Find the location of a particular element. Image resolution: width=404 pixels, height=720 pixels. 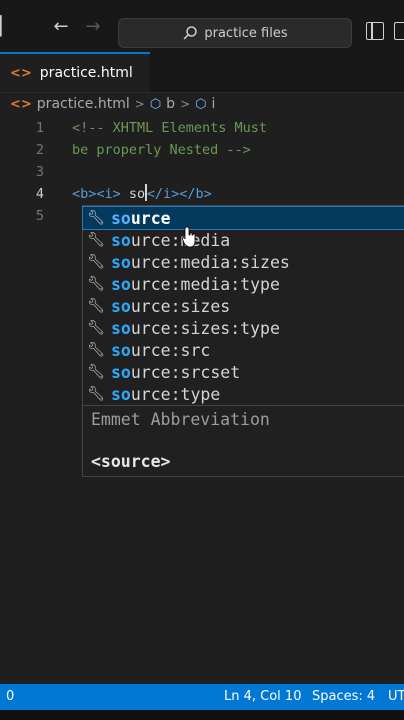

open-b-tag: <b> is located at coordinates (84, 194).